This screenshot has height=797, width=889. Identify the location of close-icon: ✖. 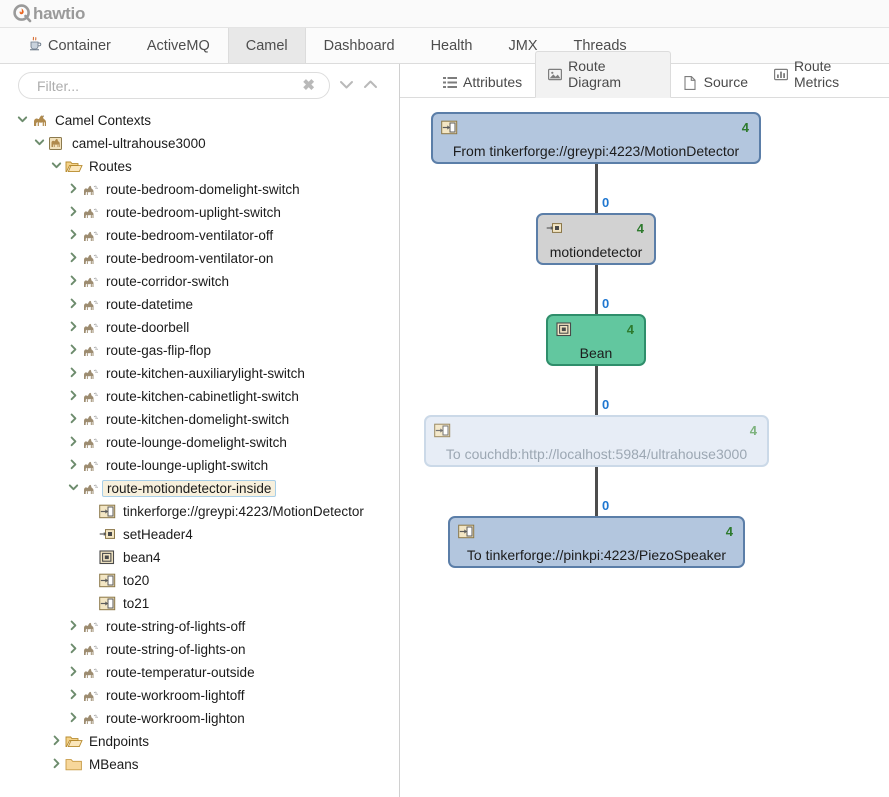
(308, 85).